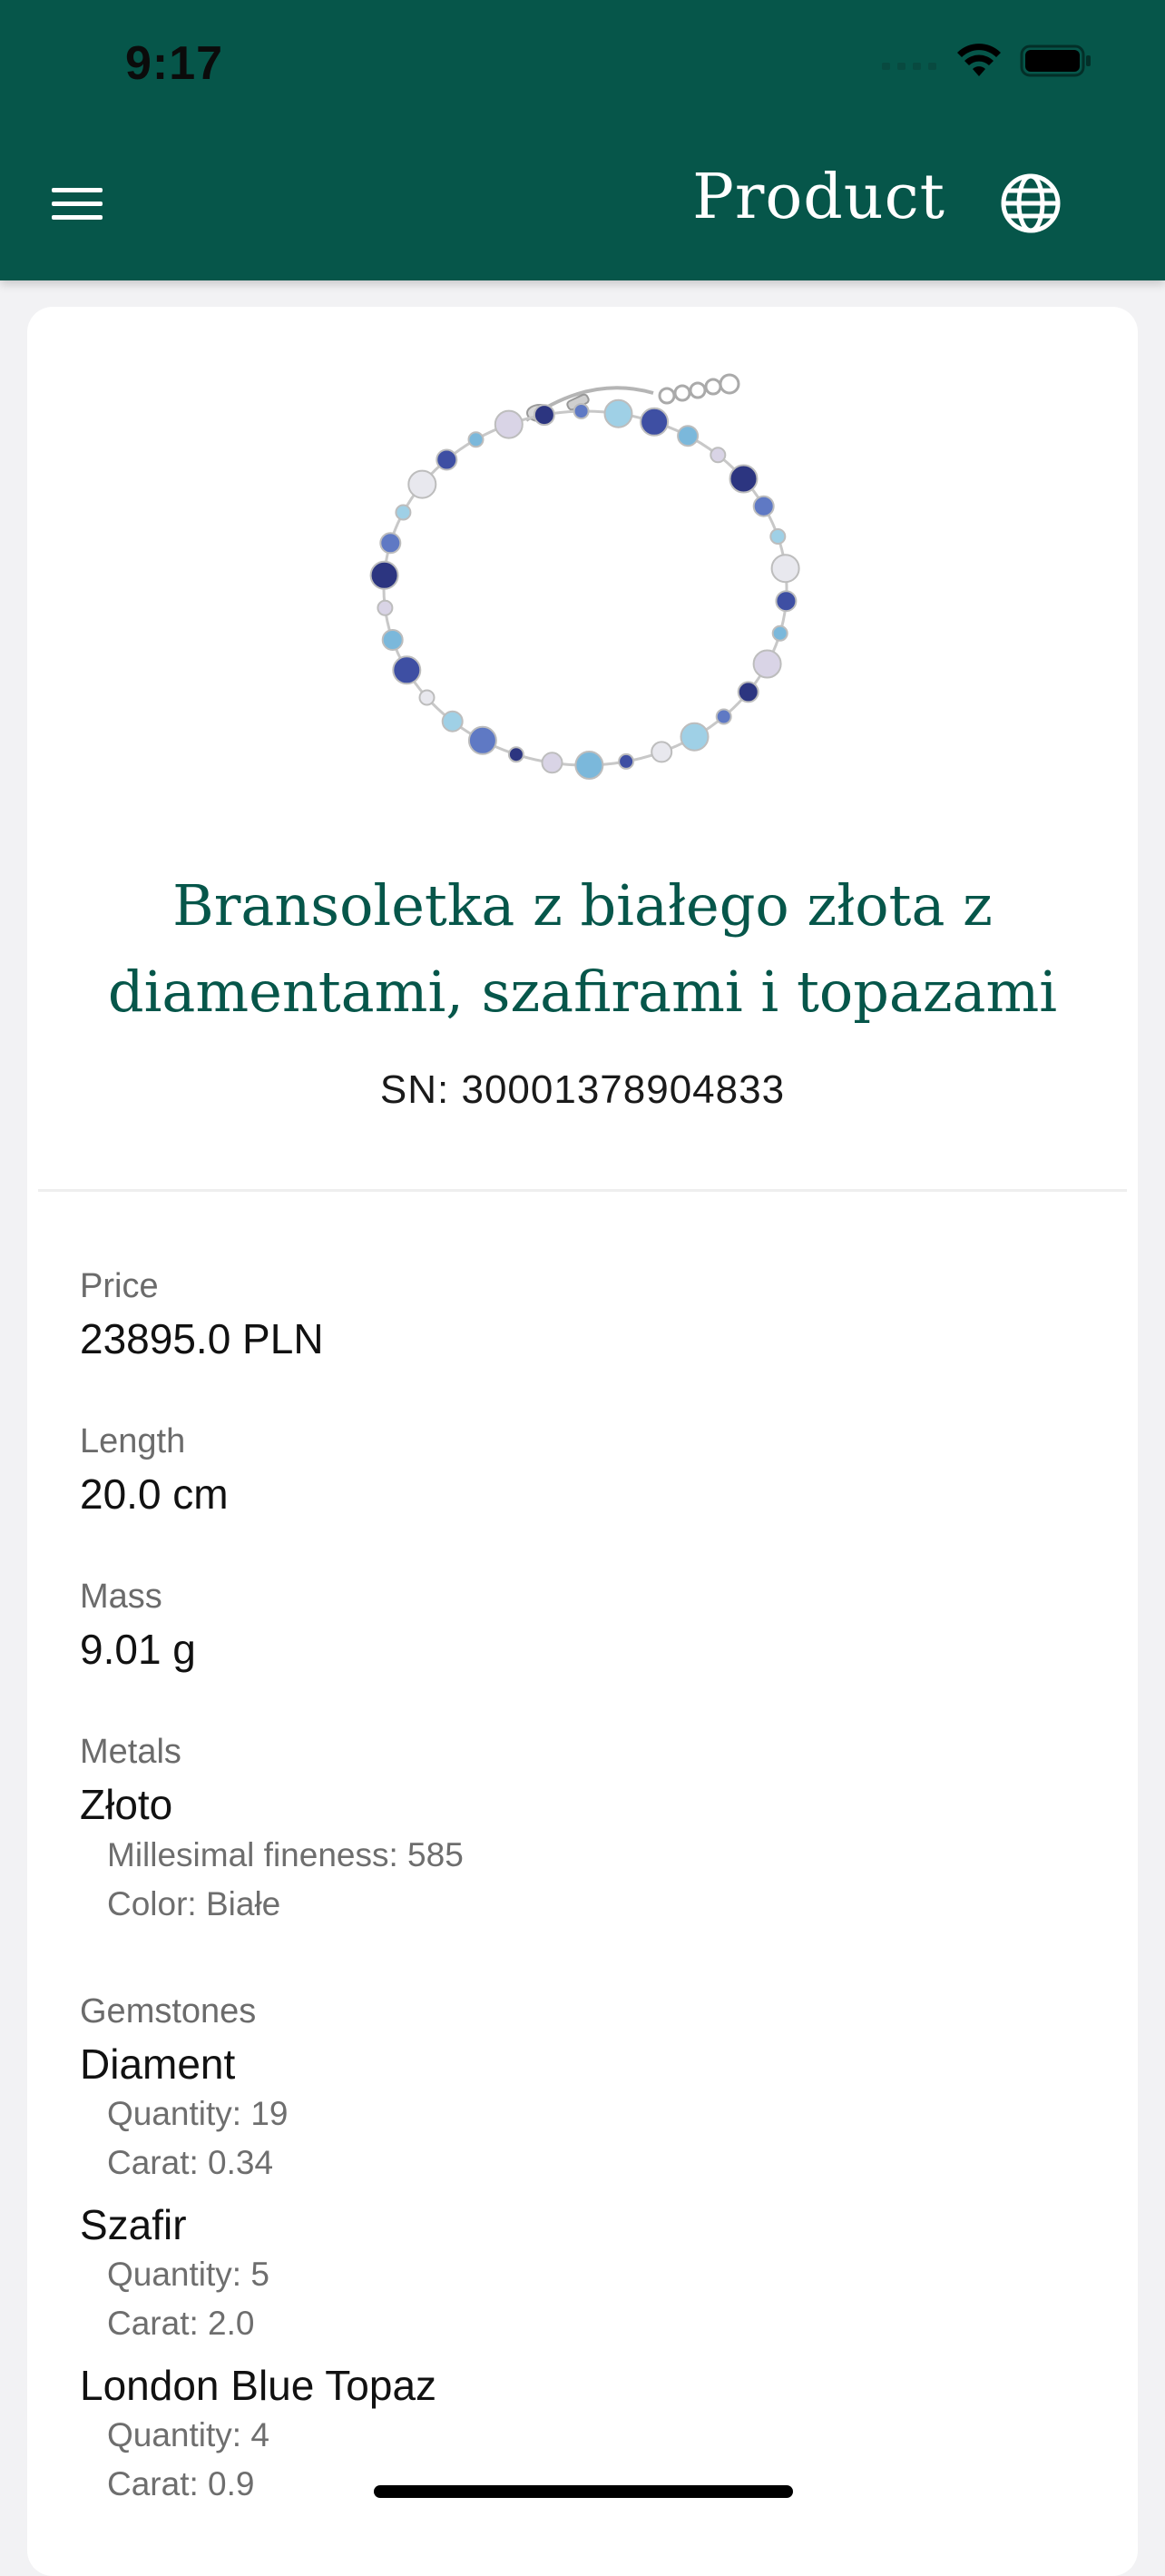 This screenshot has height=2576, width=1165. What do you see at coordinates (202, 1338) in the screenshot?
I see `price-value: 23895.0 PLN` at bounding box center [202, 1338].